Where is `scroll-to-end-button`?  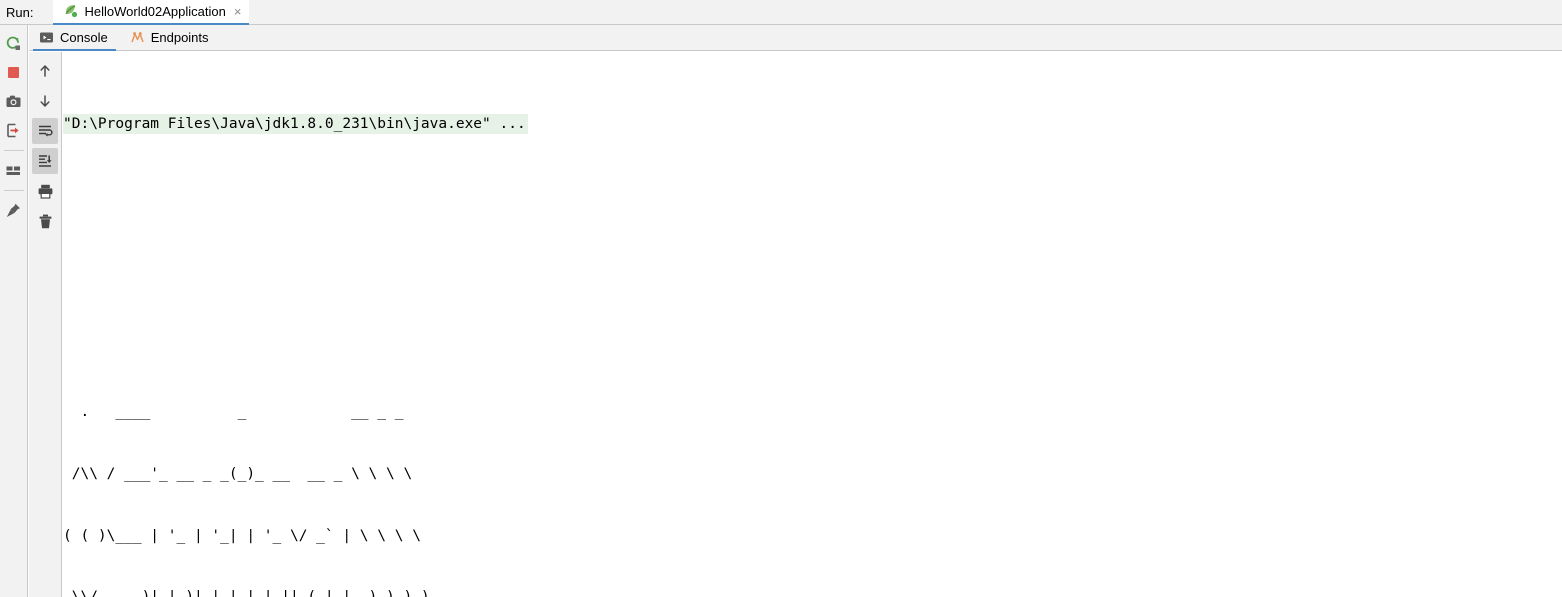
scroll-to-end-button is located at coordinates (45, 161).